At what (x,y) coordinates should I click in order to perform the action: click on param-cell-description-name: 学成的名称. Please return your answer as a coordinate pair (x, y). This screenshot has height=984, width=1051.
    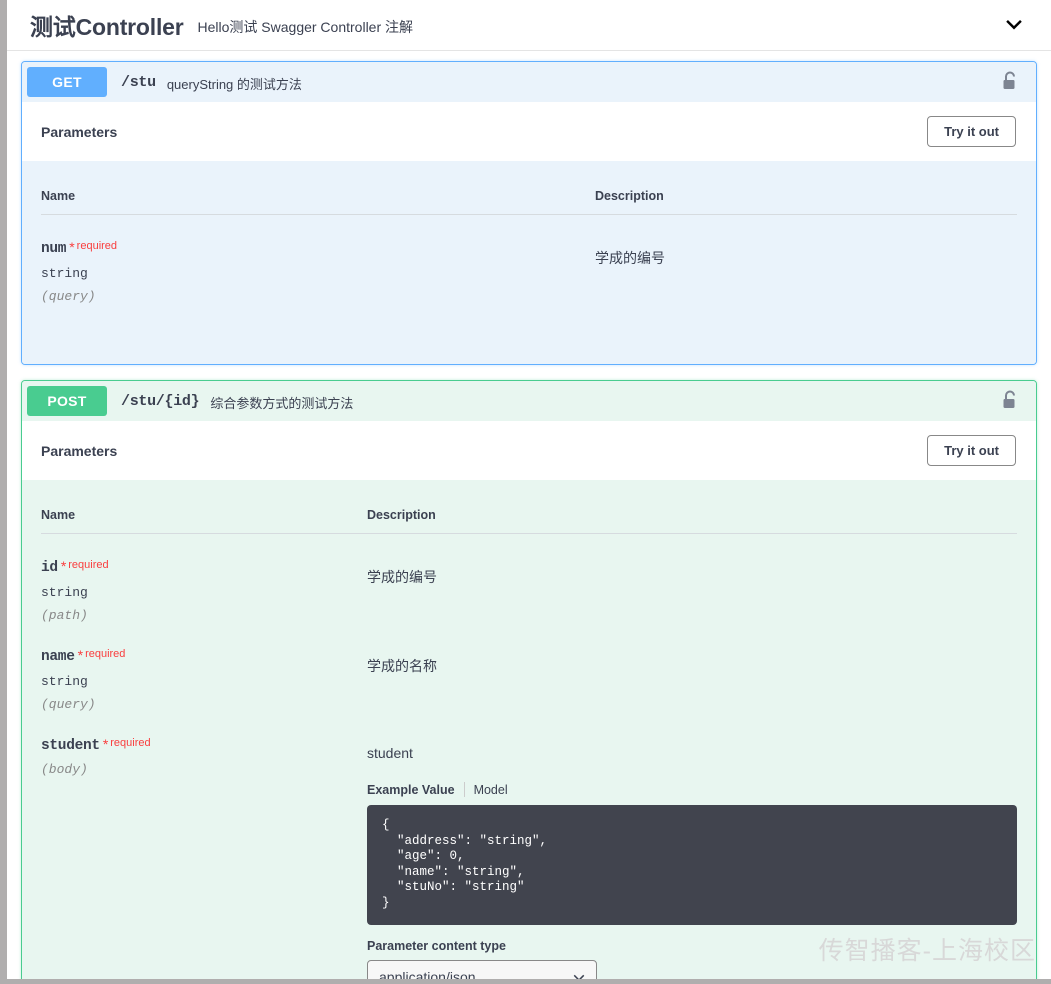
    Looking at the image, I should click on (692, 667).